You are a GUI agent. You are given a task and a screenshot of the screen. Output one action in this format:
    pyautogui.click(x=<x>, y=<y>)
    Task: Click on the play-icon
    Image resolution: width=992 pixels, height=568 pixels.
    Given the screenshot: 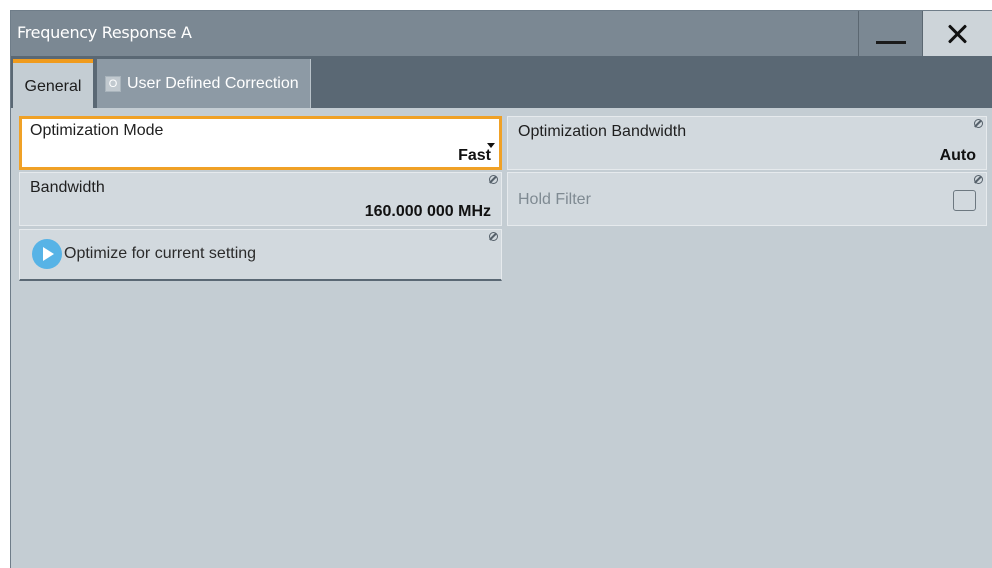 What is the action you would take?
    pyautogui.click(x=47, y=254)
    